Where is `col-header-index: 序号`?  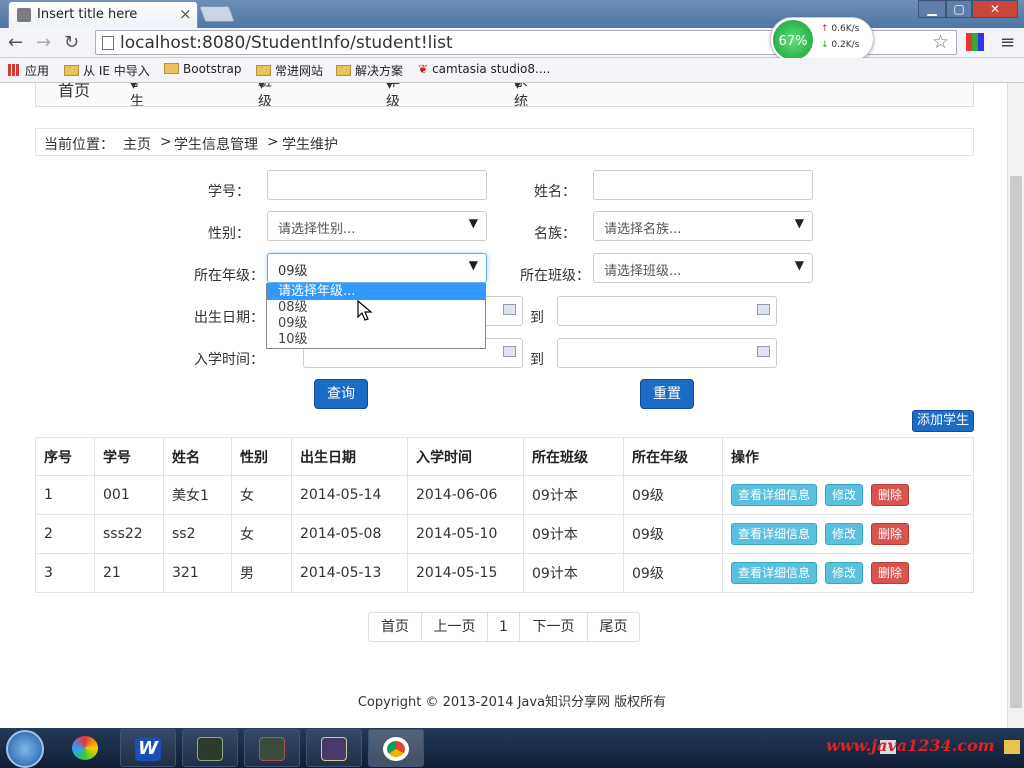
col-header-index: 序号 is located at coordinates (58, 457).